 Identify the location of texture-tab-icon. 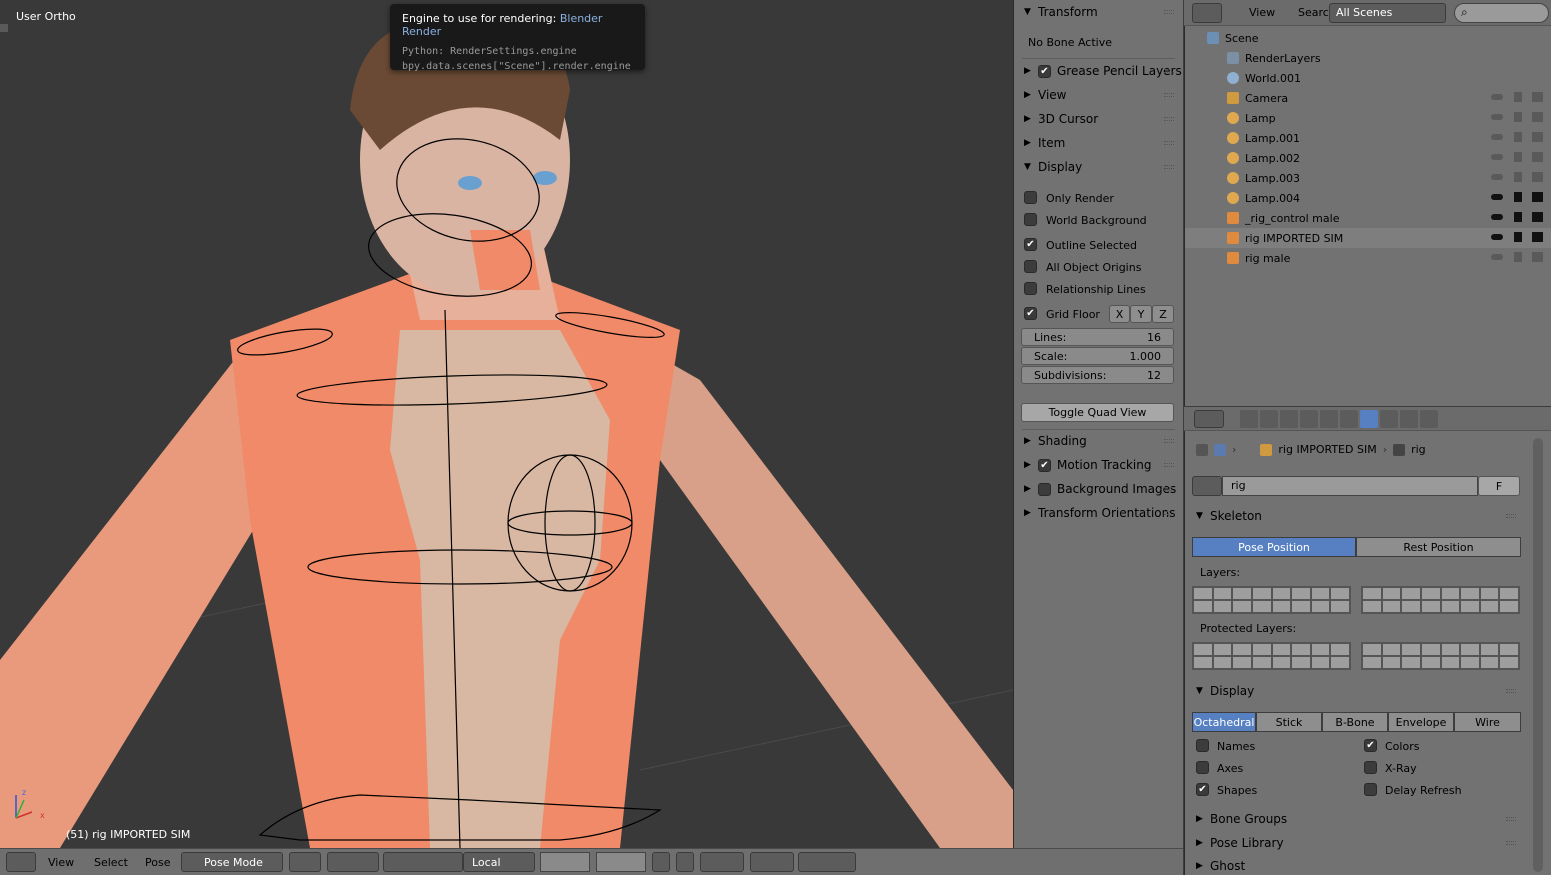
(1409, 419).